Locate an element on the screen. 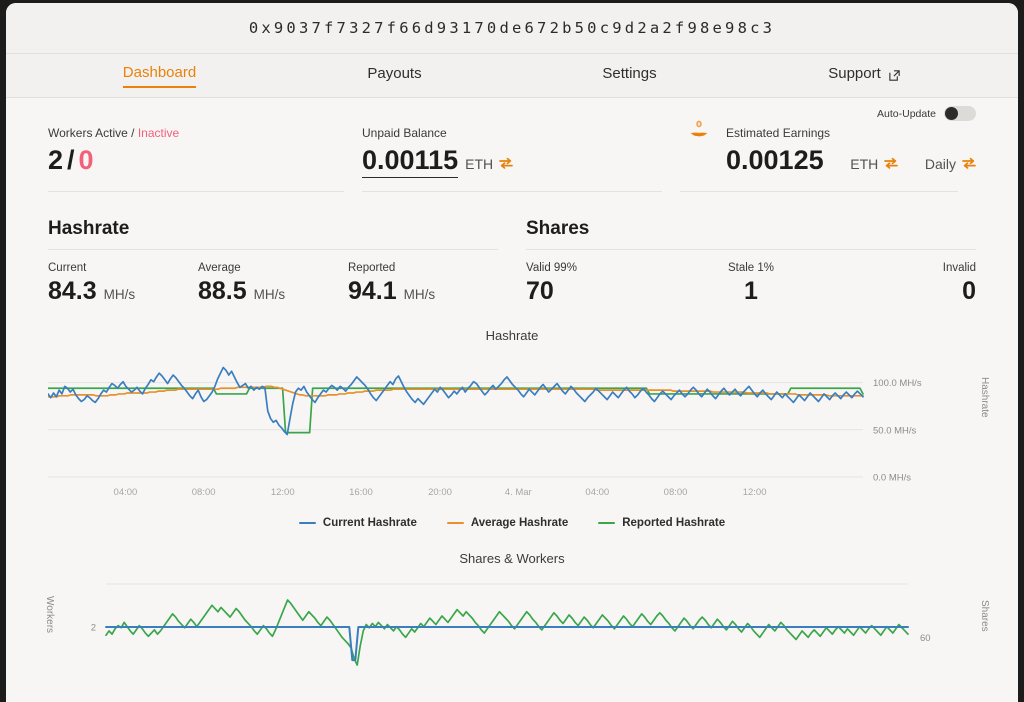  shares-section: Shares Valid 99% 70 Stale 1% 1 Invalid 0 is located at coordinates (751, 262).